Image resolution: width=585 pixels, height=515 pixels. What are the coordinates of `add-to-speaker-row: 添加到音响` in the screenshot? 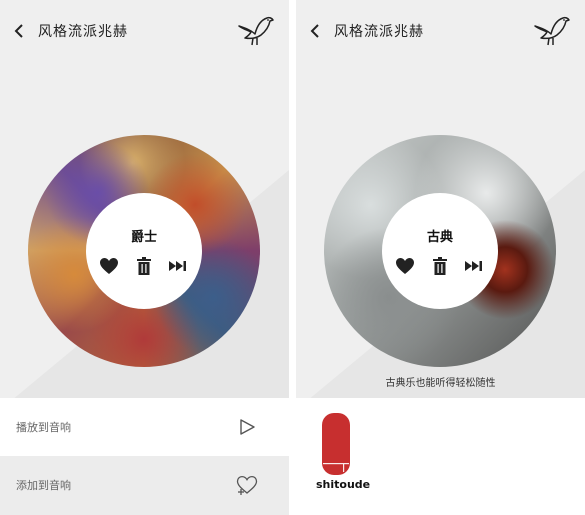 It's located at (144, 485).